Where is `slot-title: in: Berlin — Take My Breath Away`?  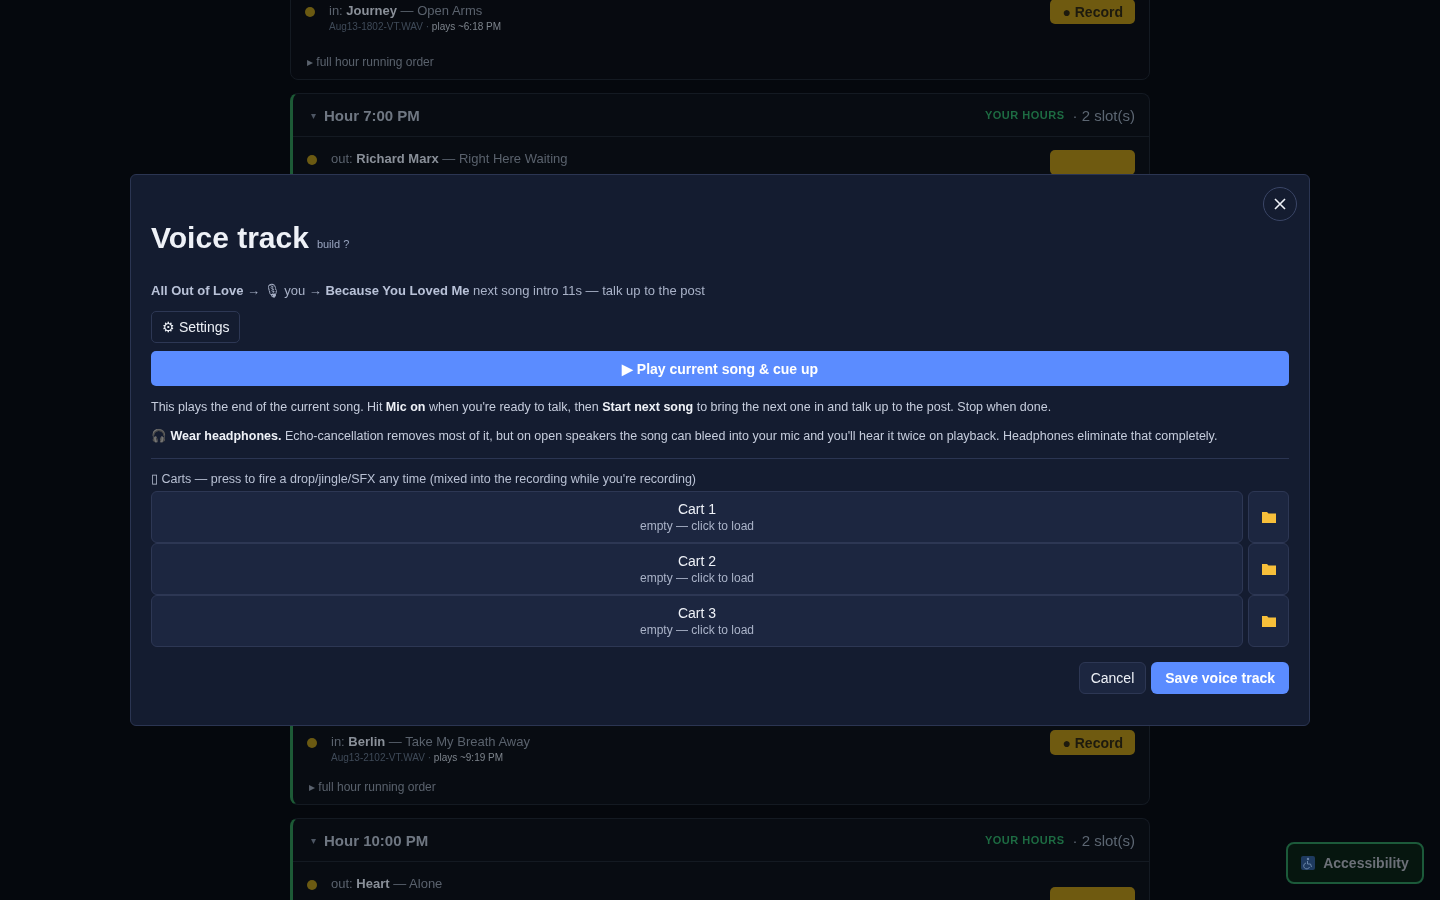
slot-title: in: Berlin — Take My Breath Away is located at coordinates (431, 741).